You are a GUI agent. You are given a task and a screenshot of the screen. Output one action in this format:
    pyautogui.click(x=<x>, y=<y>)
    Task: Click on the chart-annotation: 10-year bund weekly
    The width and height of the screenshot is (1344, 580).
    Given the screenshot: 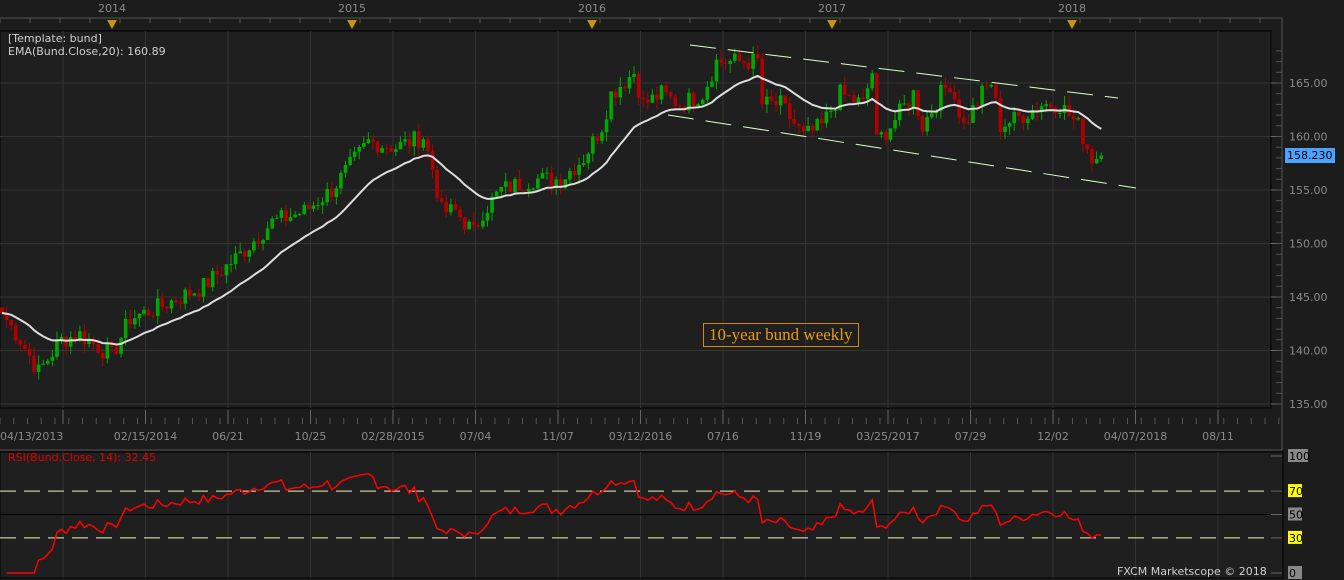 What is the action you would take?
    pyautogui.click(x=781, y=335)
    